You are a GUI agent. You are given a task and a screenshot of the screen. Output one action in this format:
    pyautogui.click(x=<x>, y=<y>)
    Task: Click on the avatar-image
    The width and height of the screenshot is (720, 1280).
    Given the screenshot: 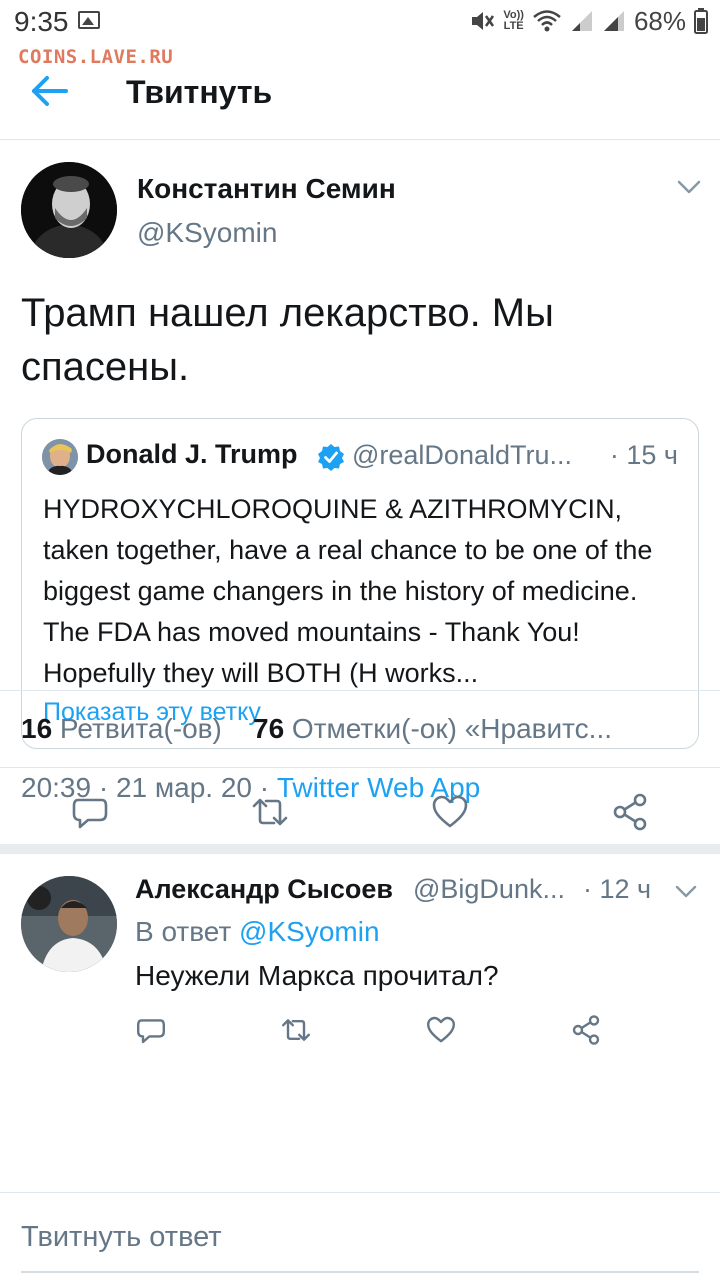 What is the action you would take?
    pyautogui.click(x=69, y=210)
    